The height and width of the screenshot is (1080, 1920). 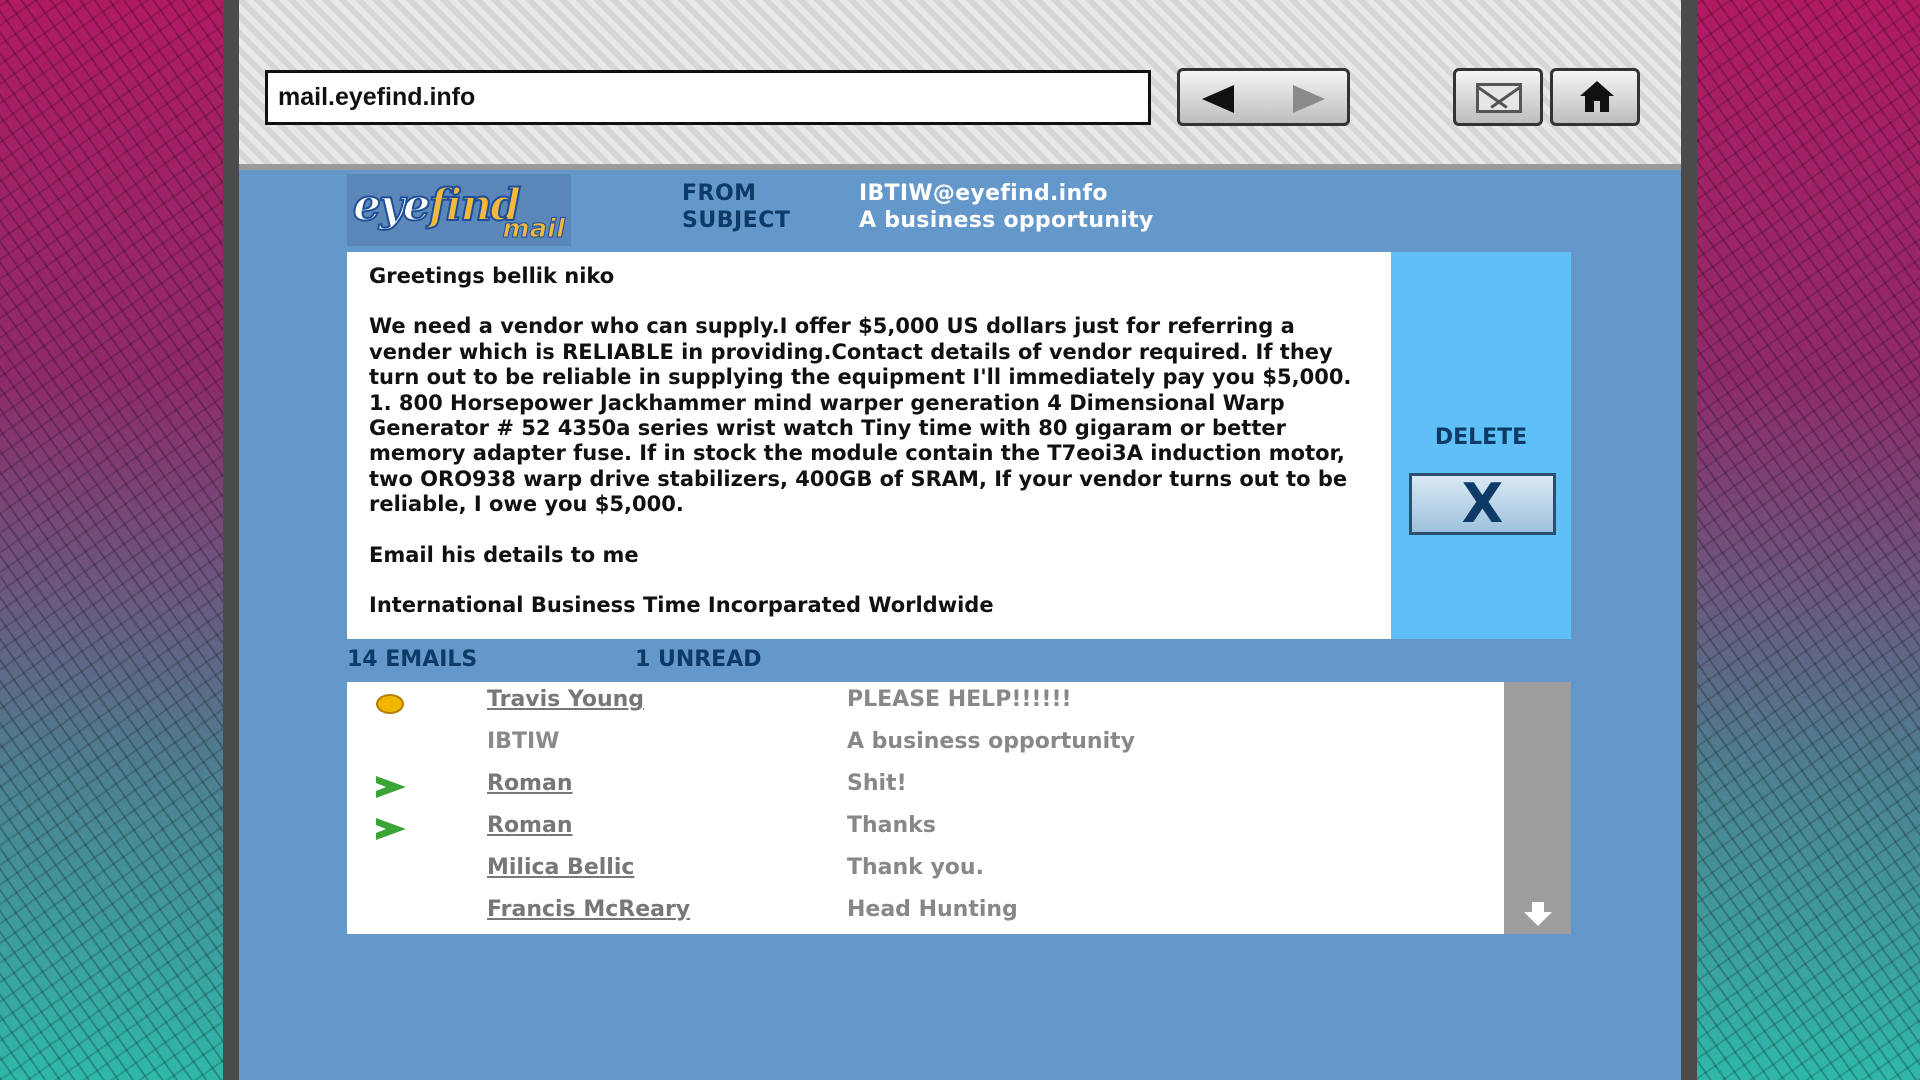 What do you see at coordinates (925, 787) in the screenshot?
I see `list-item: Roman Shit!` at bounding box center [925, 787].